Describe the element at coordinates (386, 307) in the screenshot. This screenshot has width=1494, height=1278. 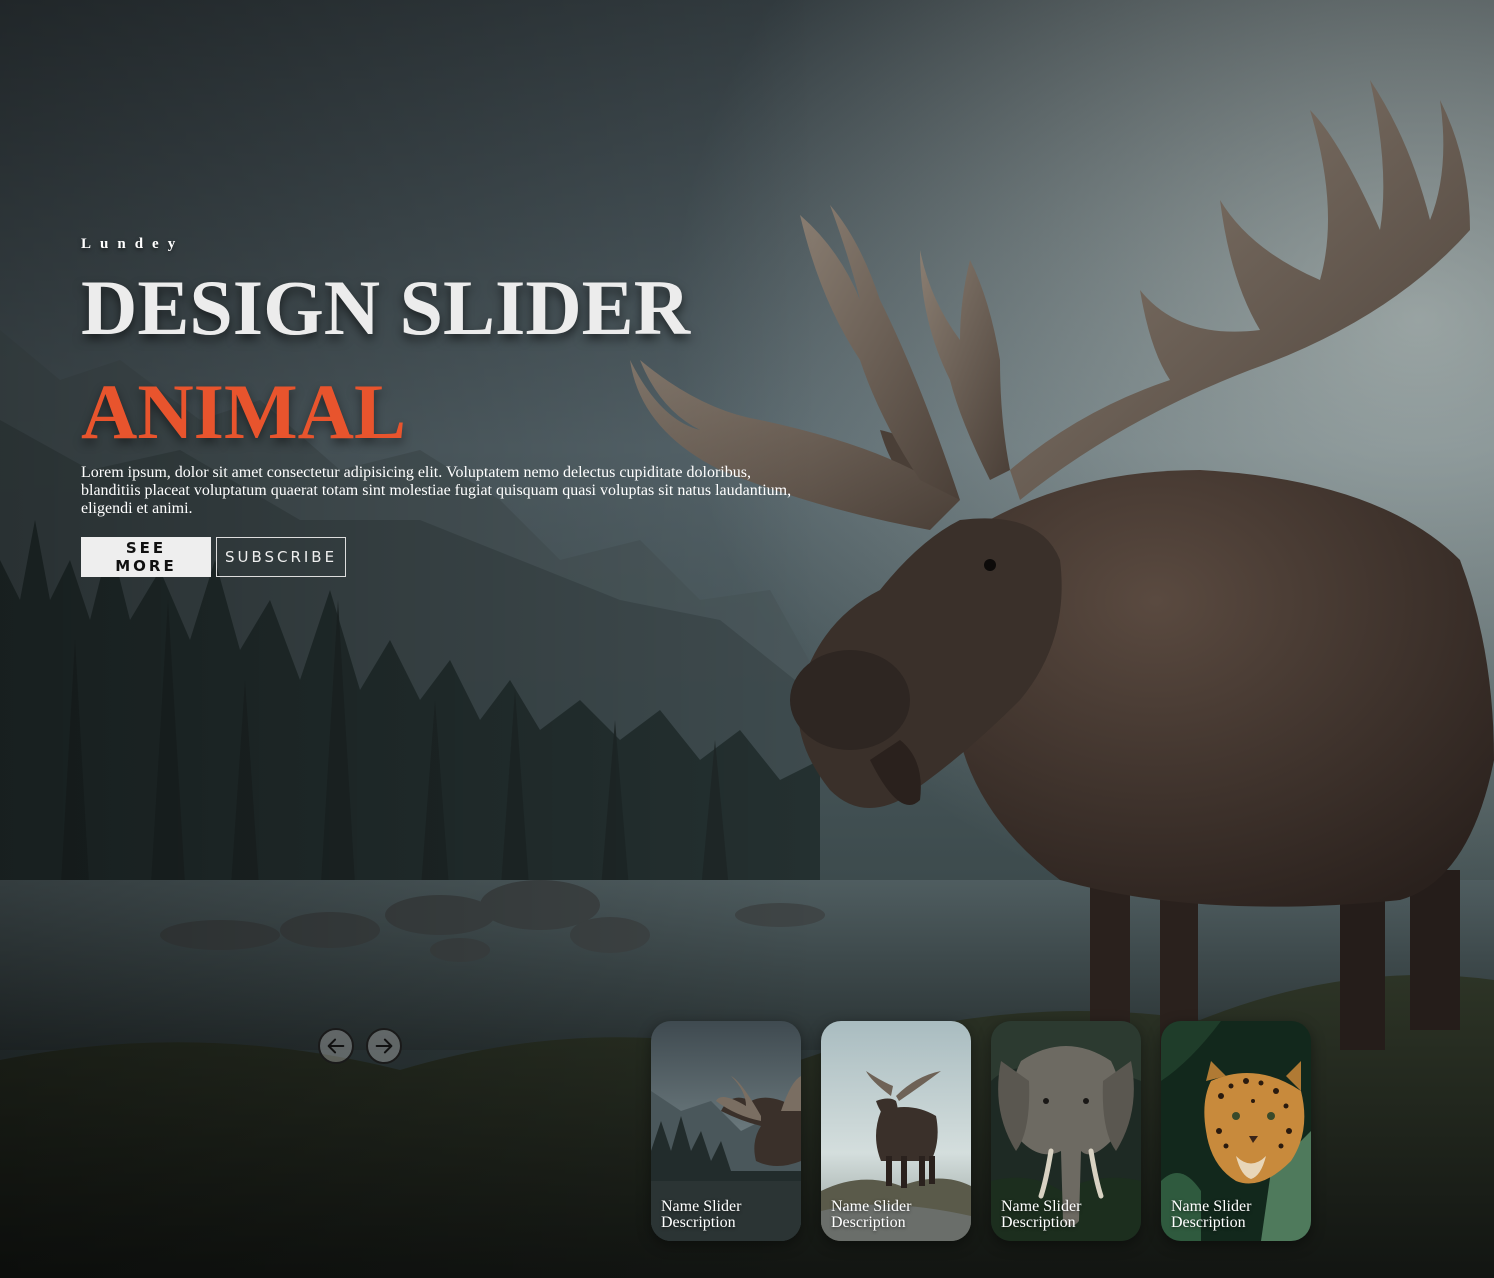
I see `slider-title: DESIGN SLIDER` at that location.